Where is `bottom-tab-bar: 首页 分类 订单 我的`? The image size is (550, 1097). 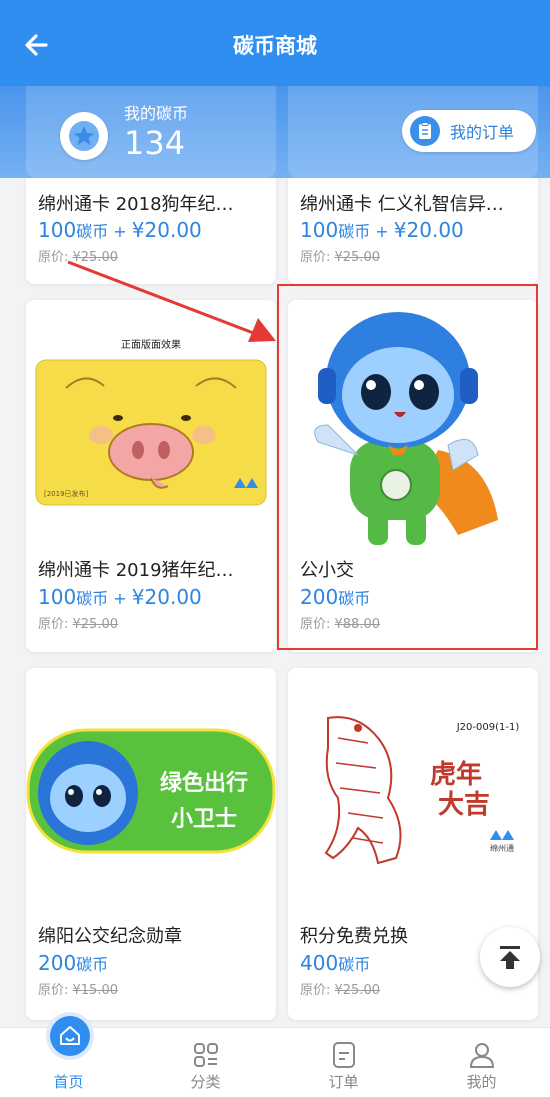 bottom-tab-bar: 首页 分类 订单 我的 is located at coordinates (275, 1056).